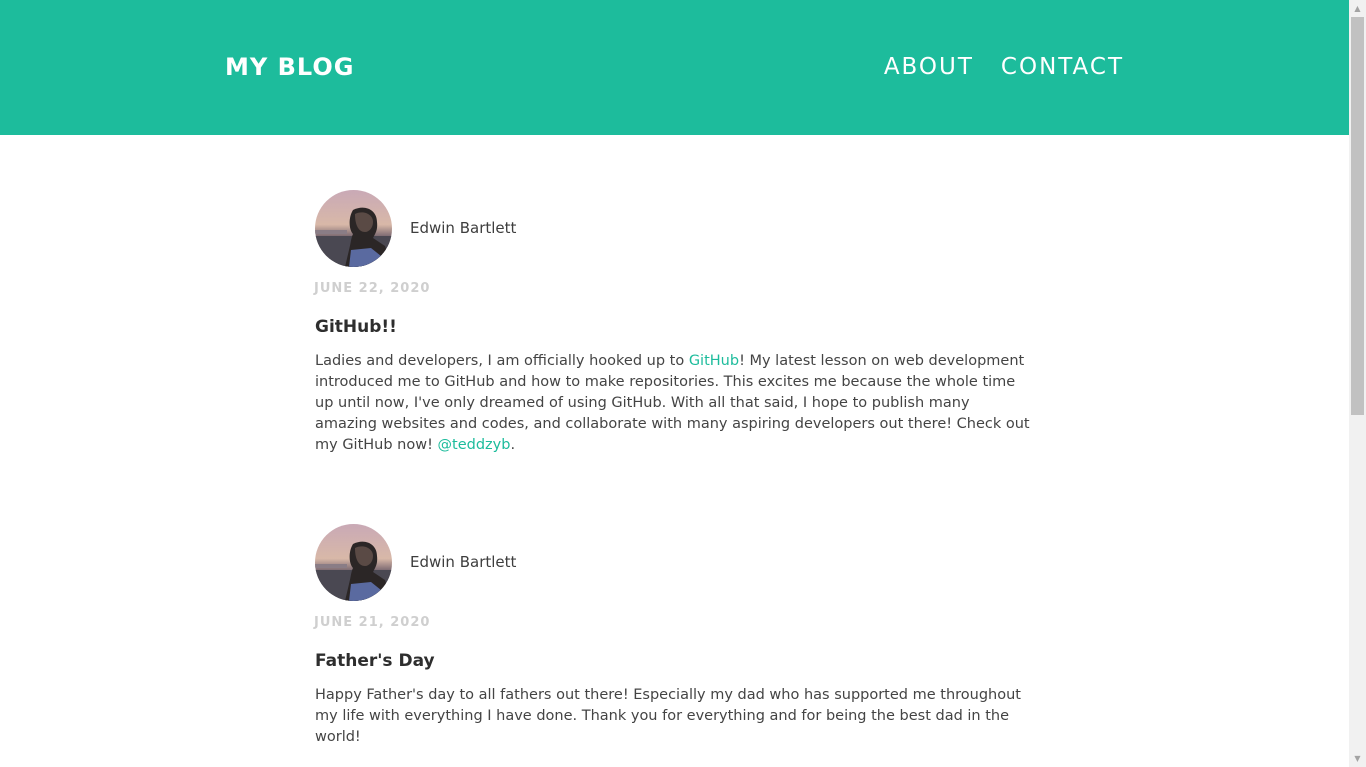 Image resolution: width=1366 pixels, height=767 pixels. Describe the element at coordinates (1357, 8) in the screenshot. I see `scroll-up-arrow-icon: ▲` at that location.